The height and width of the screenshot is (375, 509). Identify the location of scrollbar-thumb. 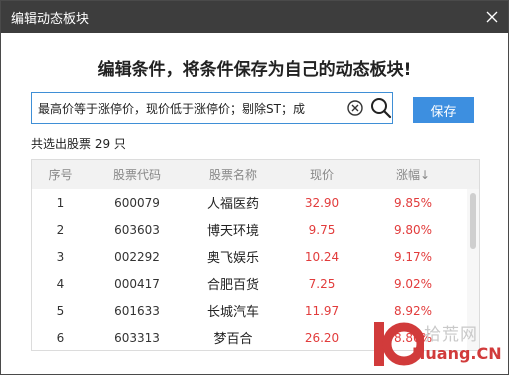
(473, 221).